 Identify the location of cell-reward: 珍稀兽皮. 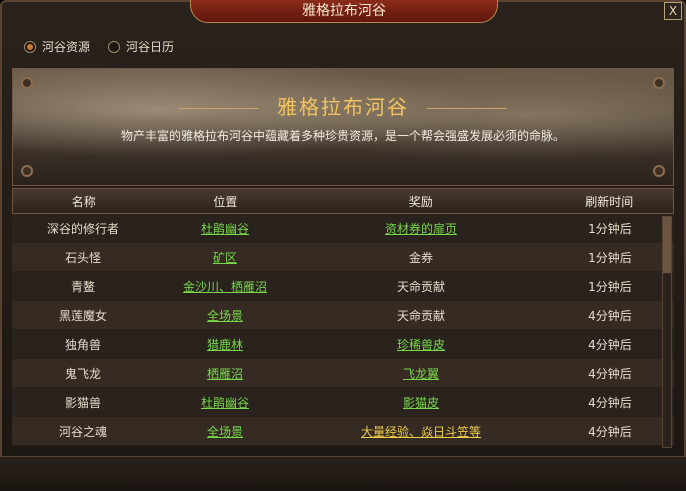
(421, 344).